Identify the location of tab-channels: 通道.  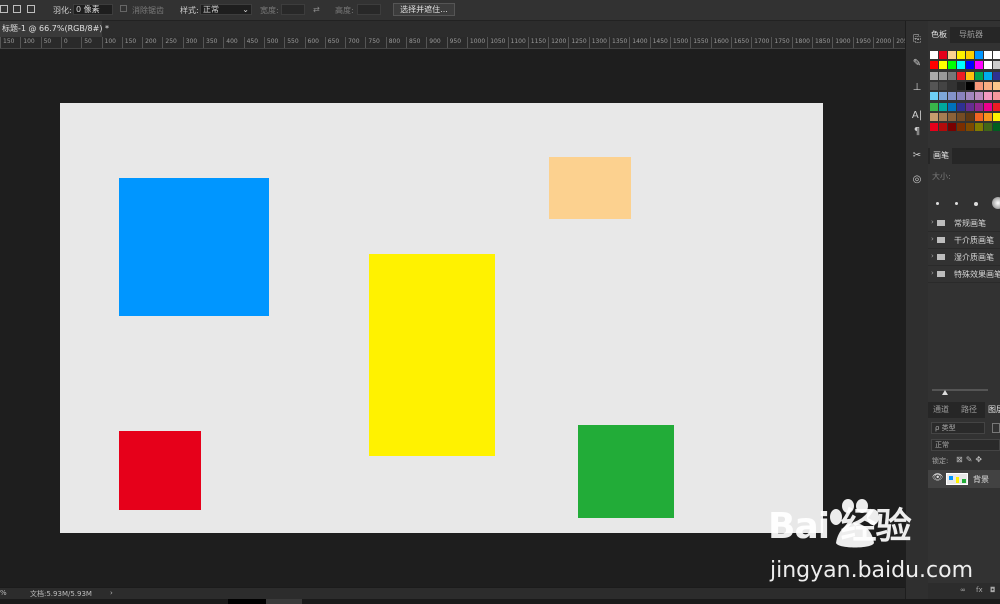
(941, 410).